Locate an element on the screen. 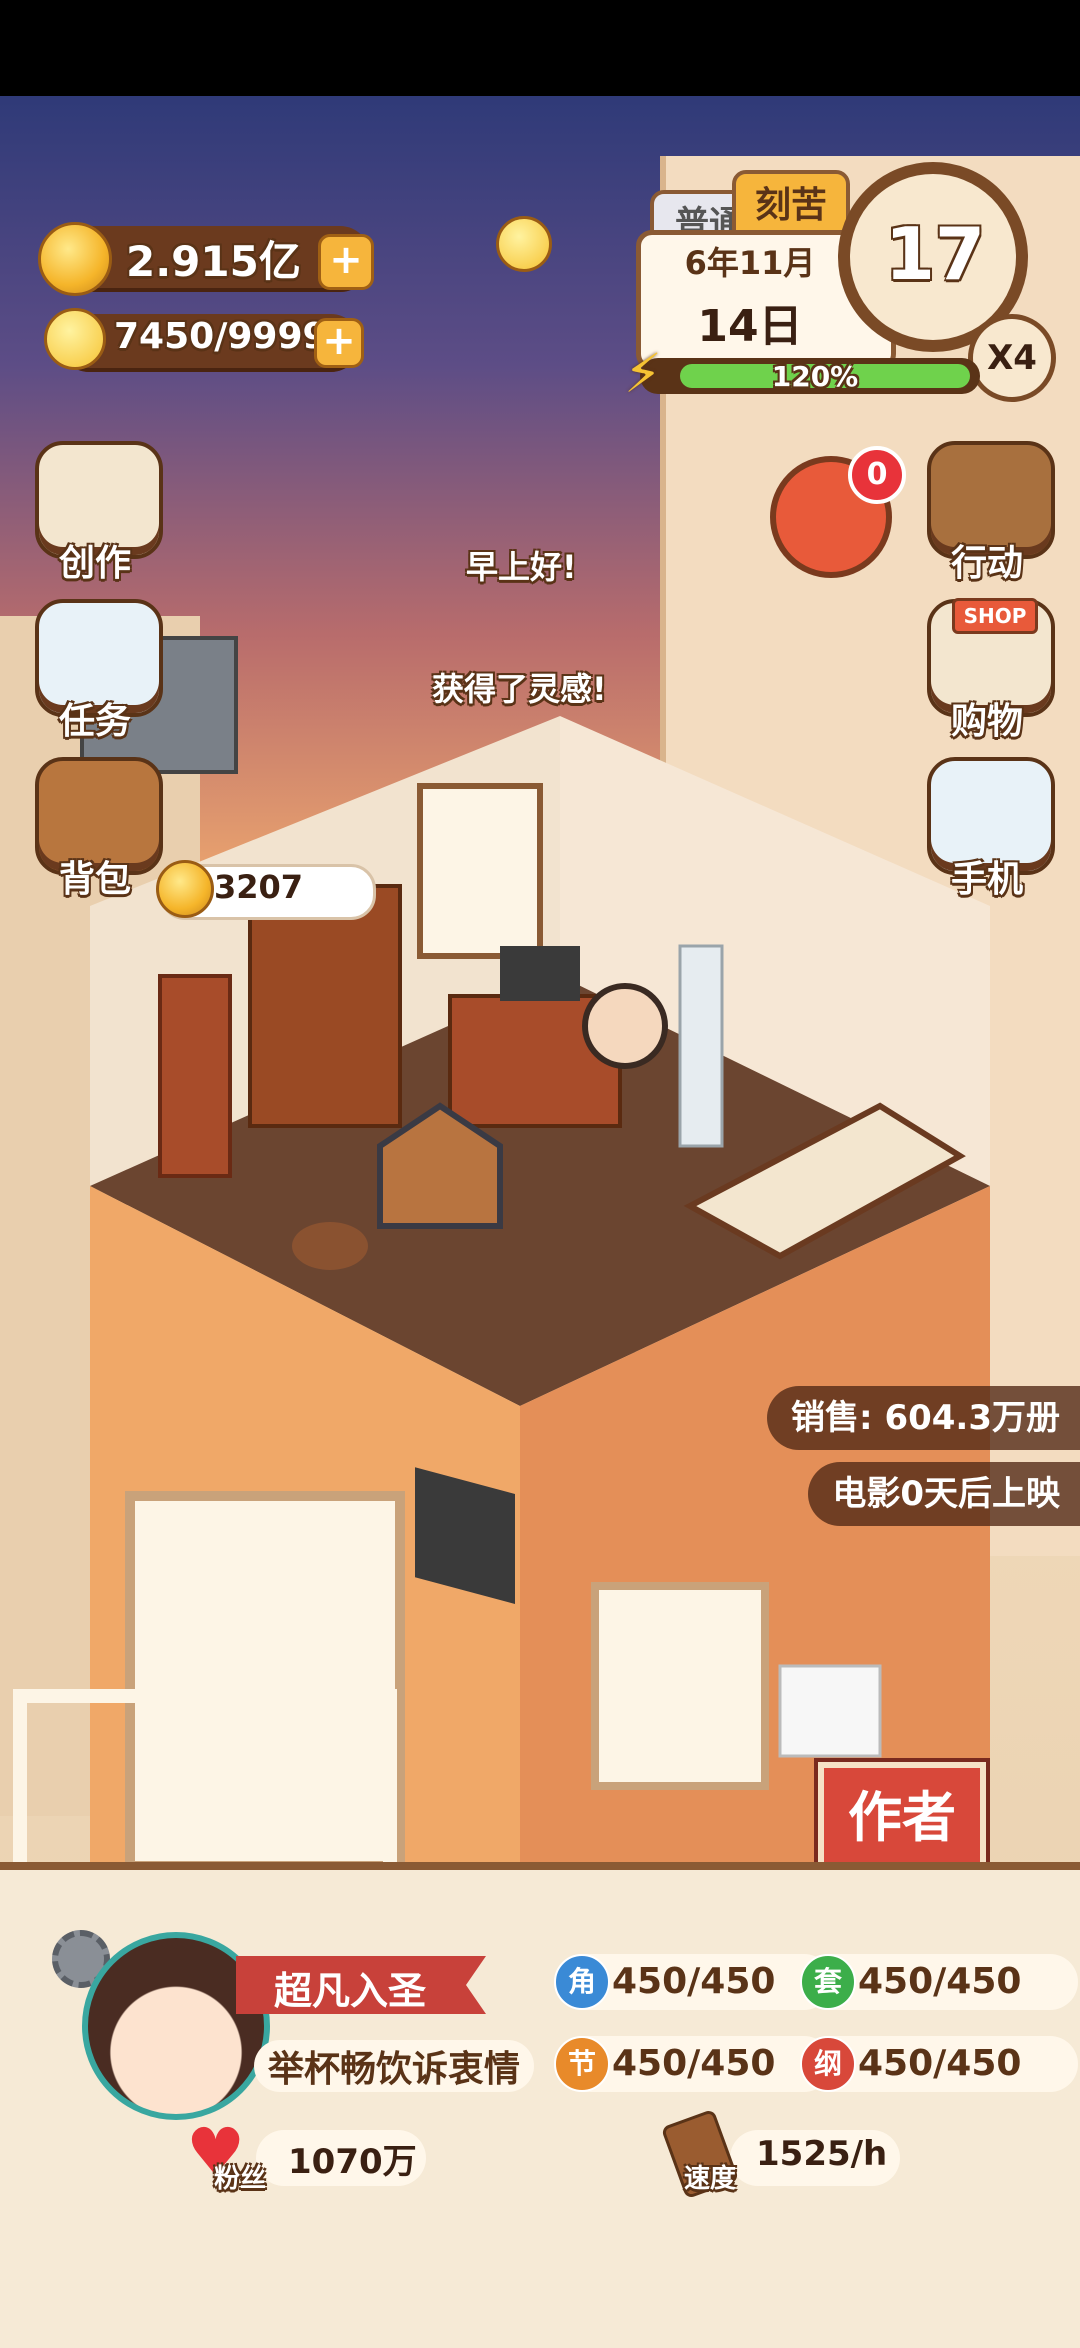 This screenshot has width=1080, height=2348. movie-info: 电影0天后上映 is located at coordinates (944, 1494).